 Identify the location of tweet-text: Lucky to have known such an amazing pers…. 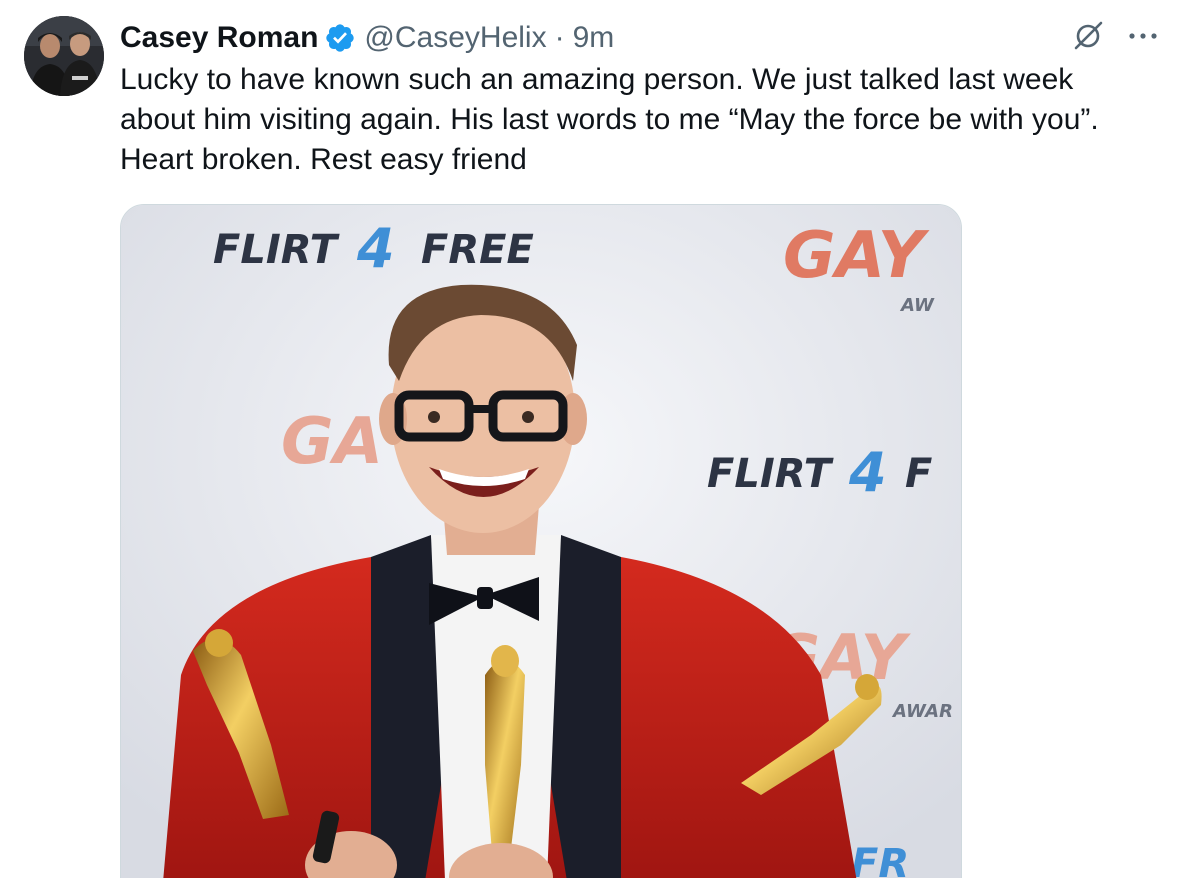
(640, 120).